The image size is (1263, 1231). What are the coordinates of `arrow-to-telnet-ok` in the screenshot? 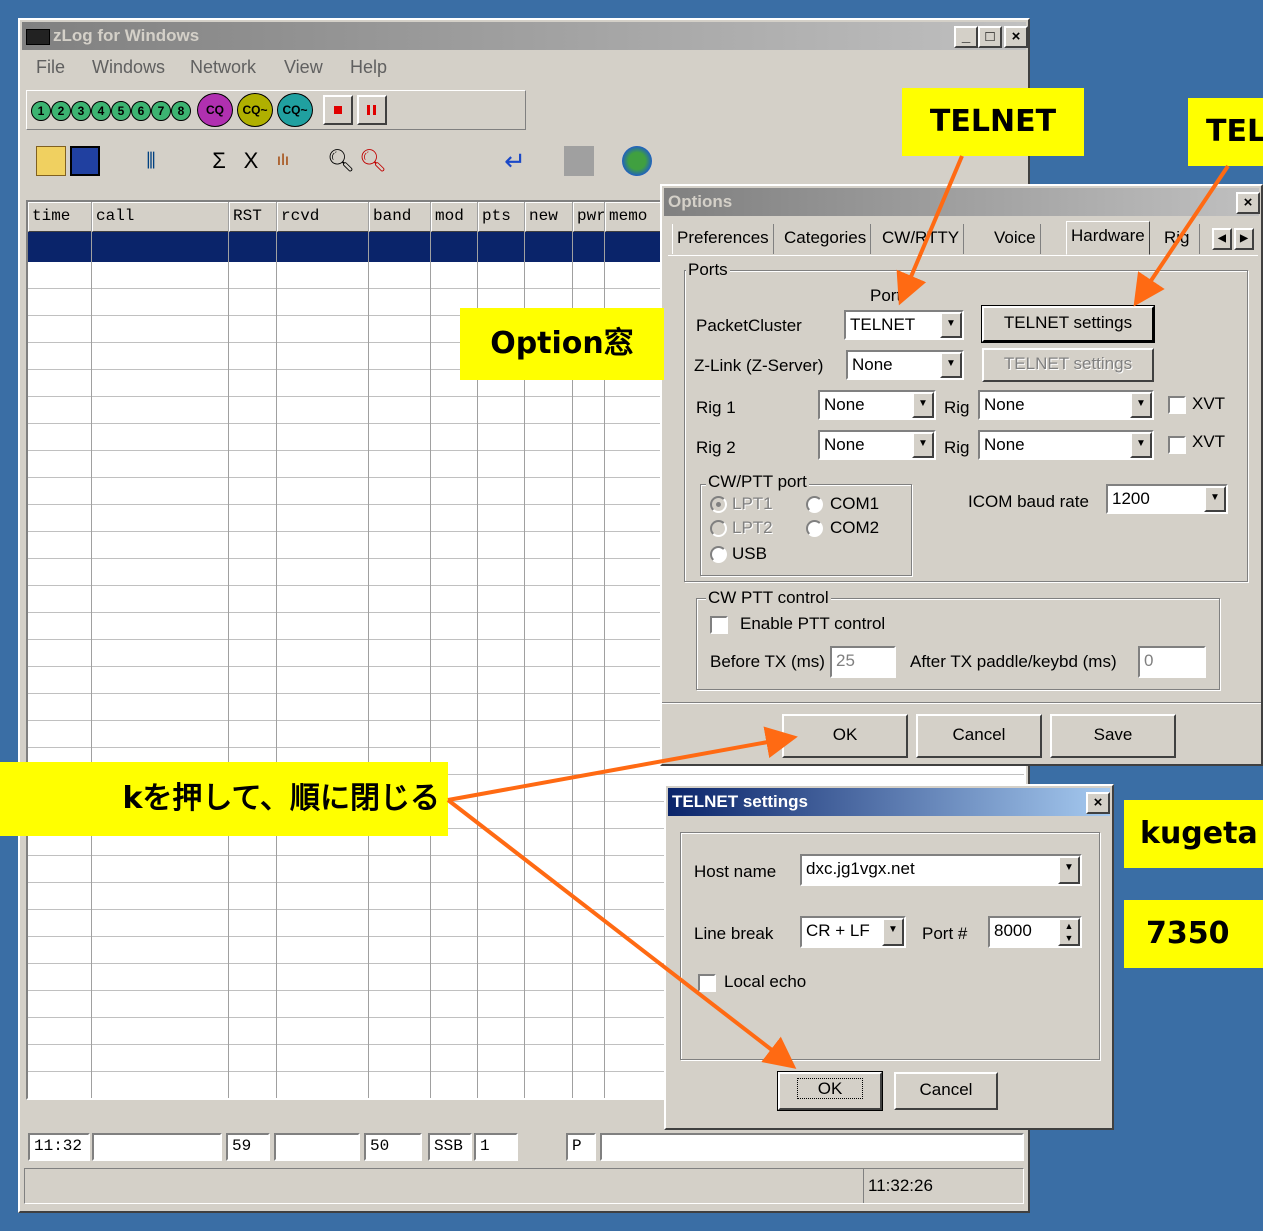 It's located at (621, 933).